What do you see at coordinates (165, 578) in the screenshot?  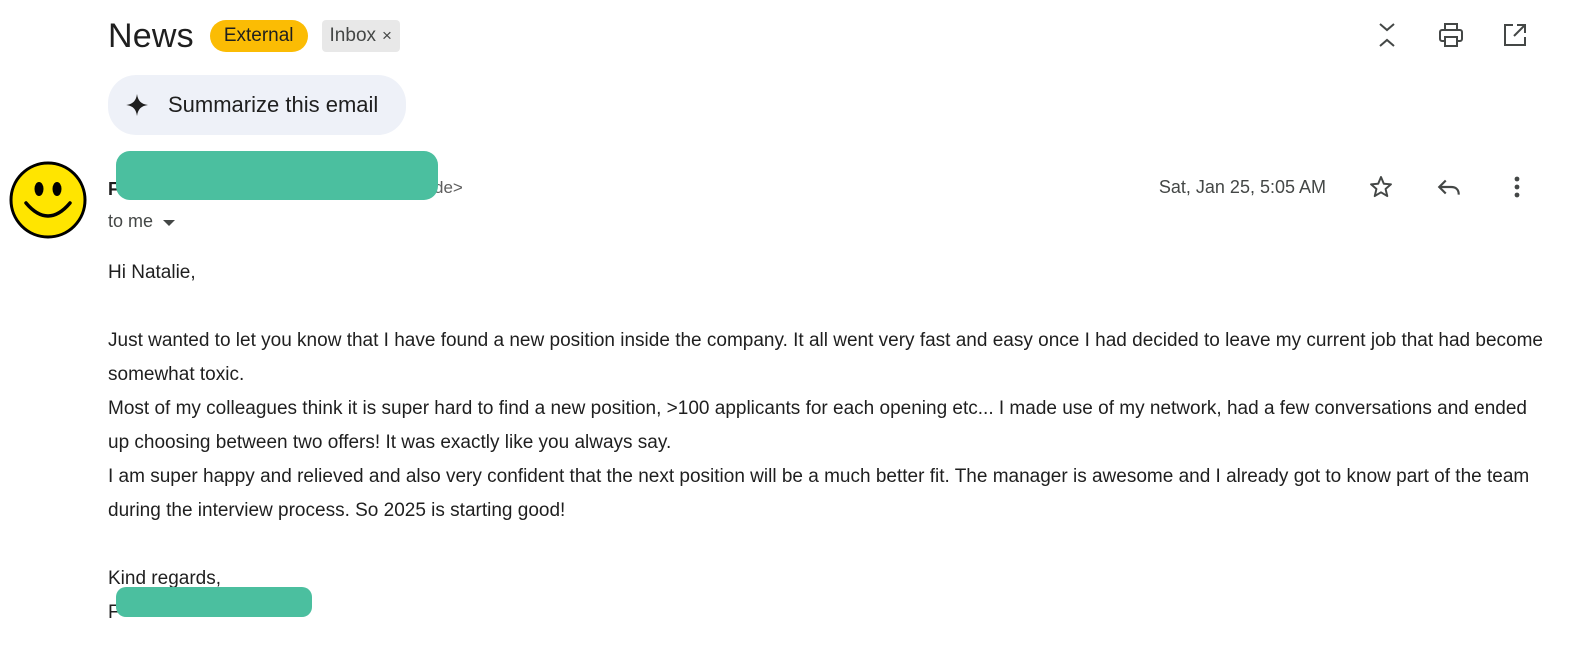 I see `closing: Kind regards,` at bounding box center [165, 578].